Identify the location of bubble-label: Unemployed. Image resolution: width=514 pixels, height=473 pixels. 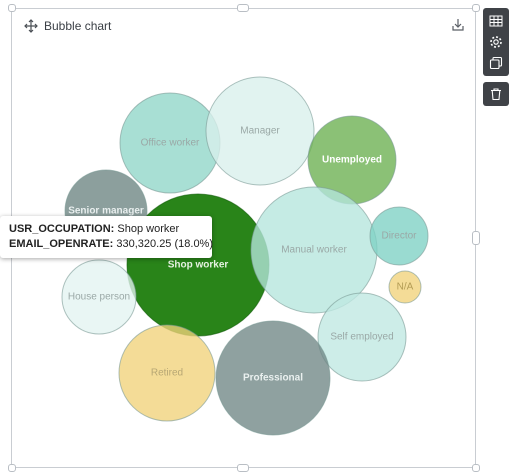
(352, 160).